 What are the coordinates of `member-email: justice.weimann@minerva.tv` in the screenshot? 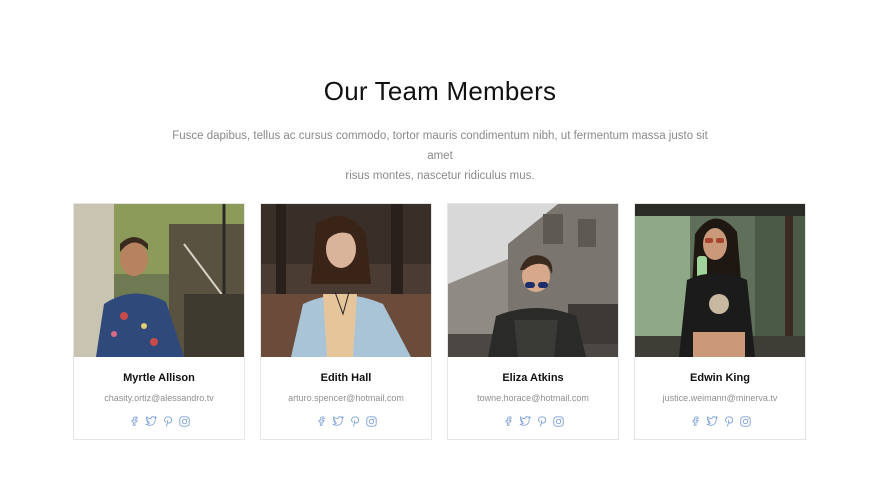 It's located at (720, 398).